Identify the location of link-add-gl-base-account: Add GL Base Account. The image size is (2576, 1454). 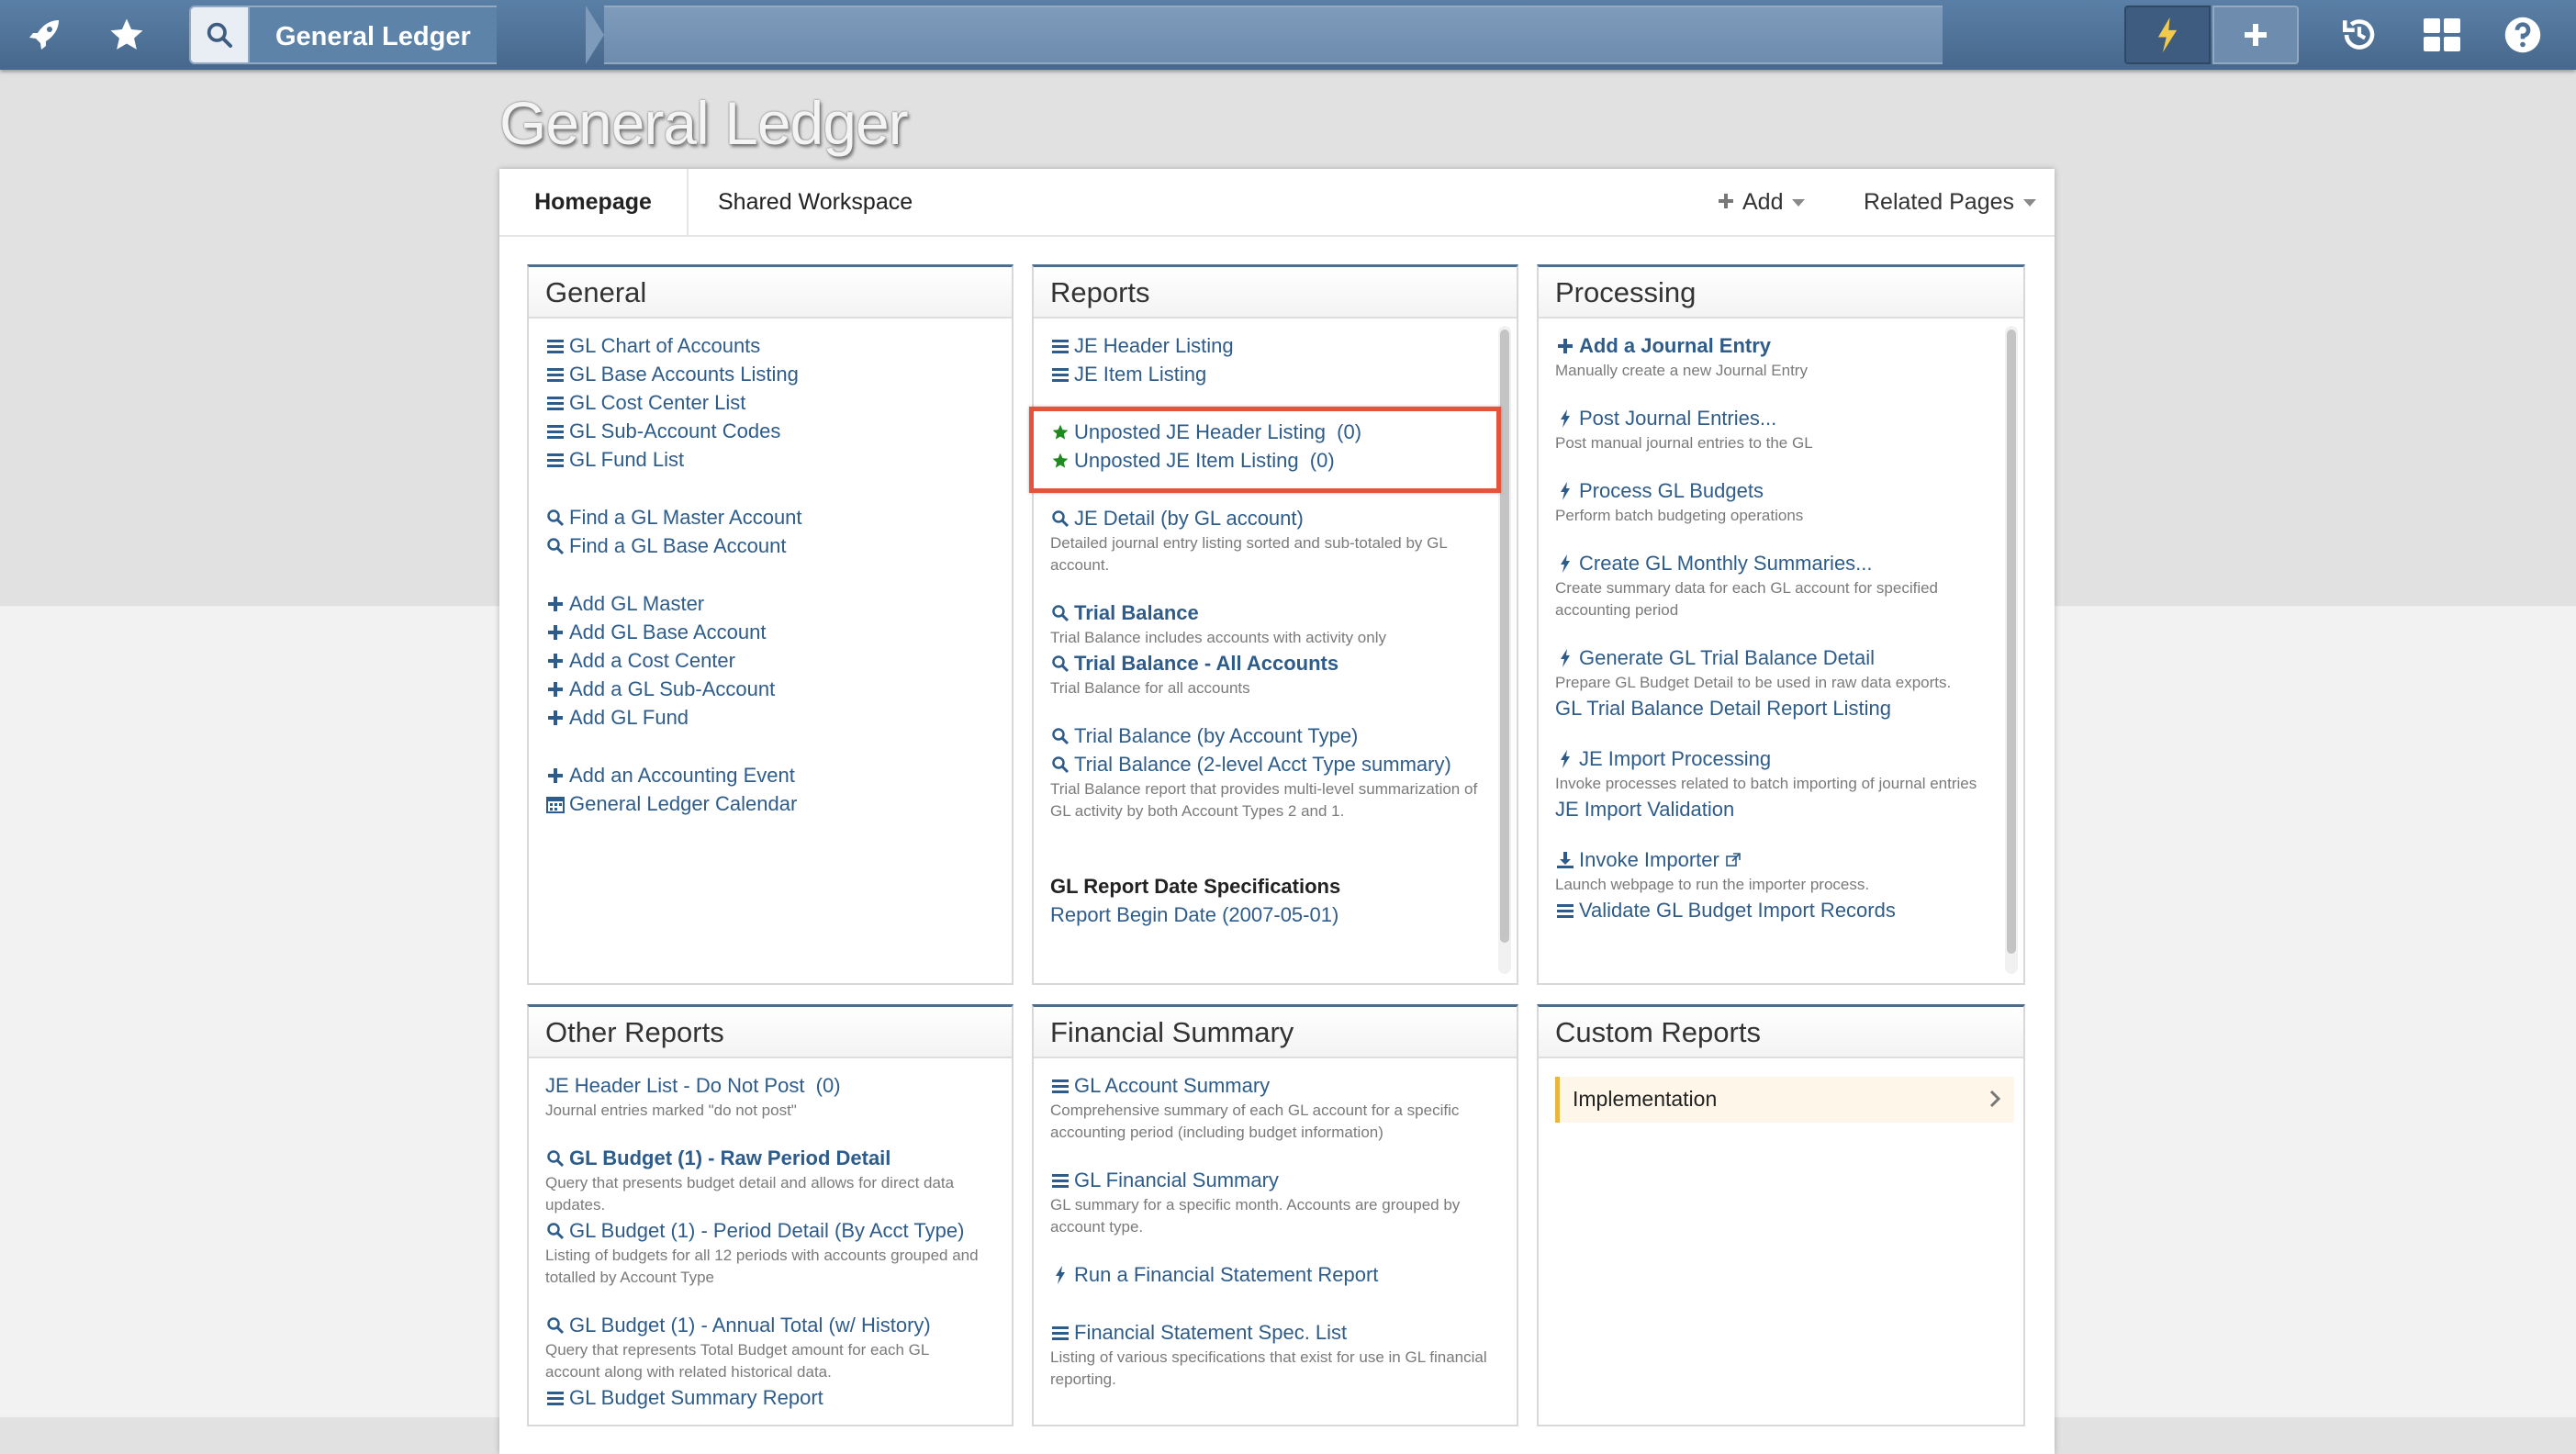
(764, 632).